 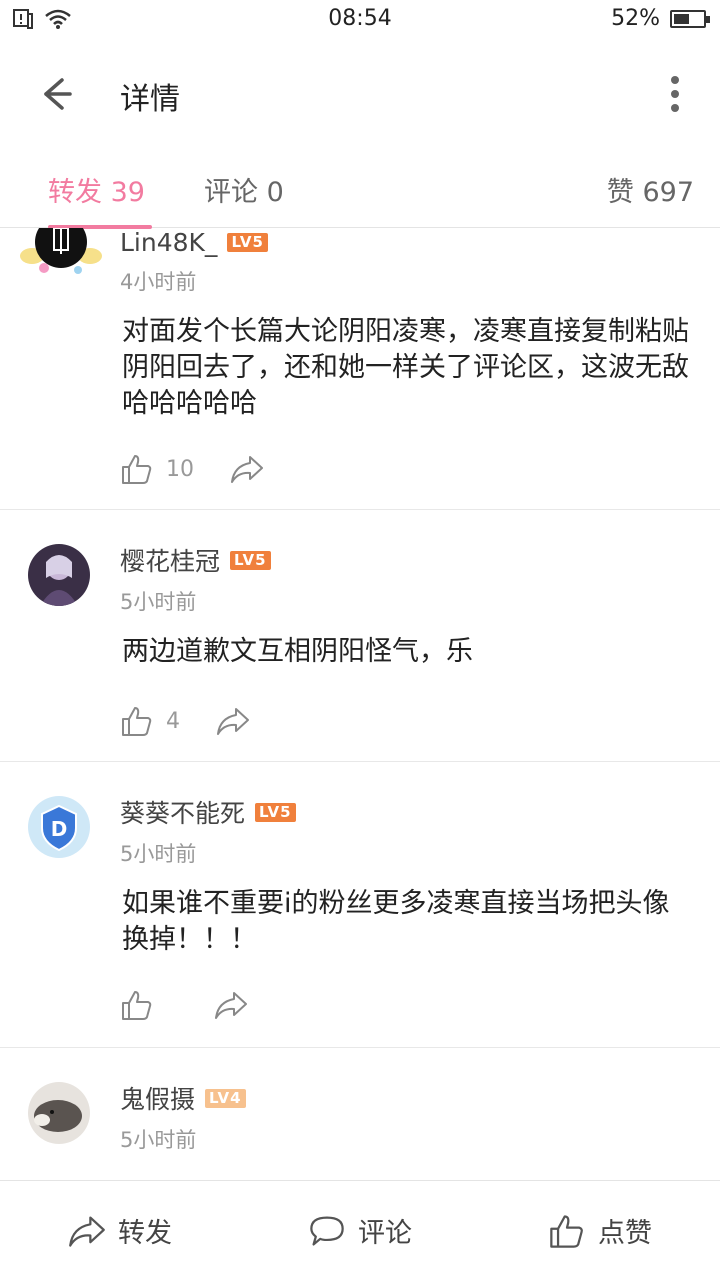 What do you see at coordinates (56, 94) in the screenshot?
I see `back-arrow-icon` at bounding box center [56, 94].